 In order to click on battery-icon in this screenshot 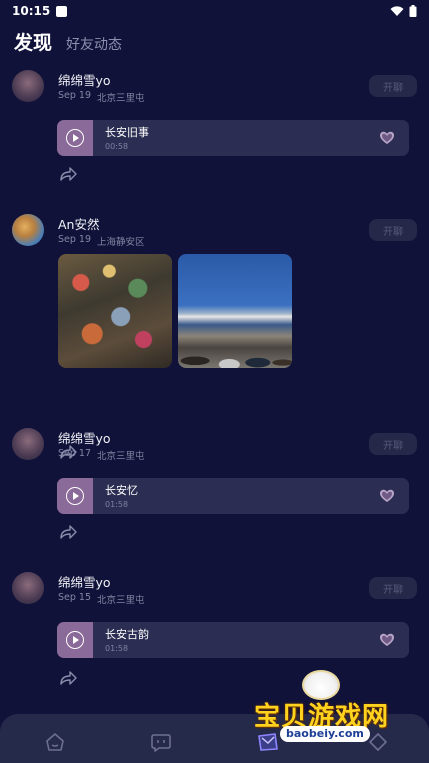, I will do `click(413, 11)`.